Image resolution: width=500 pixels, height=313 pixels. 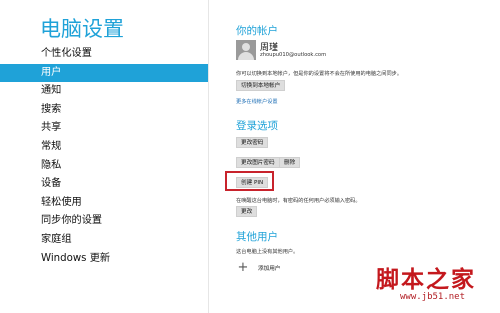 I want to click on add-user-label: 添加用户, so click(x=269, y=269).